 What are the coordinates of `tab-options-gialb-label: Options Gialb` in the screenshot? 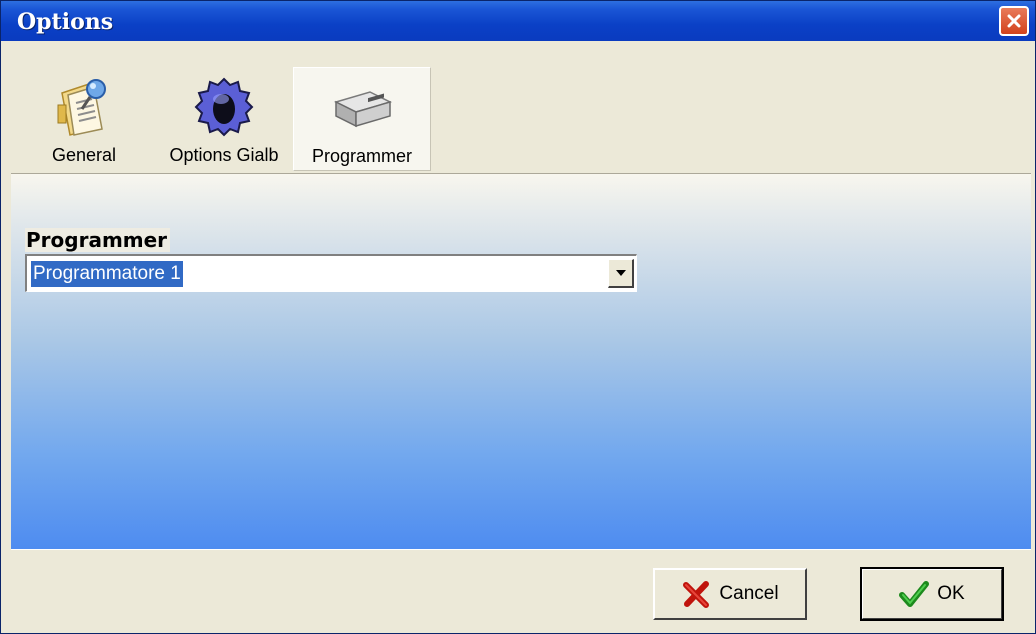 It's located at (224, 155).